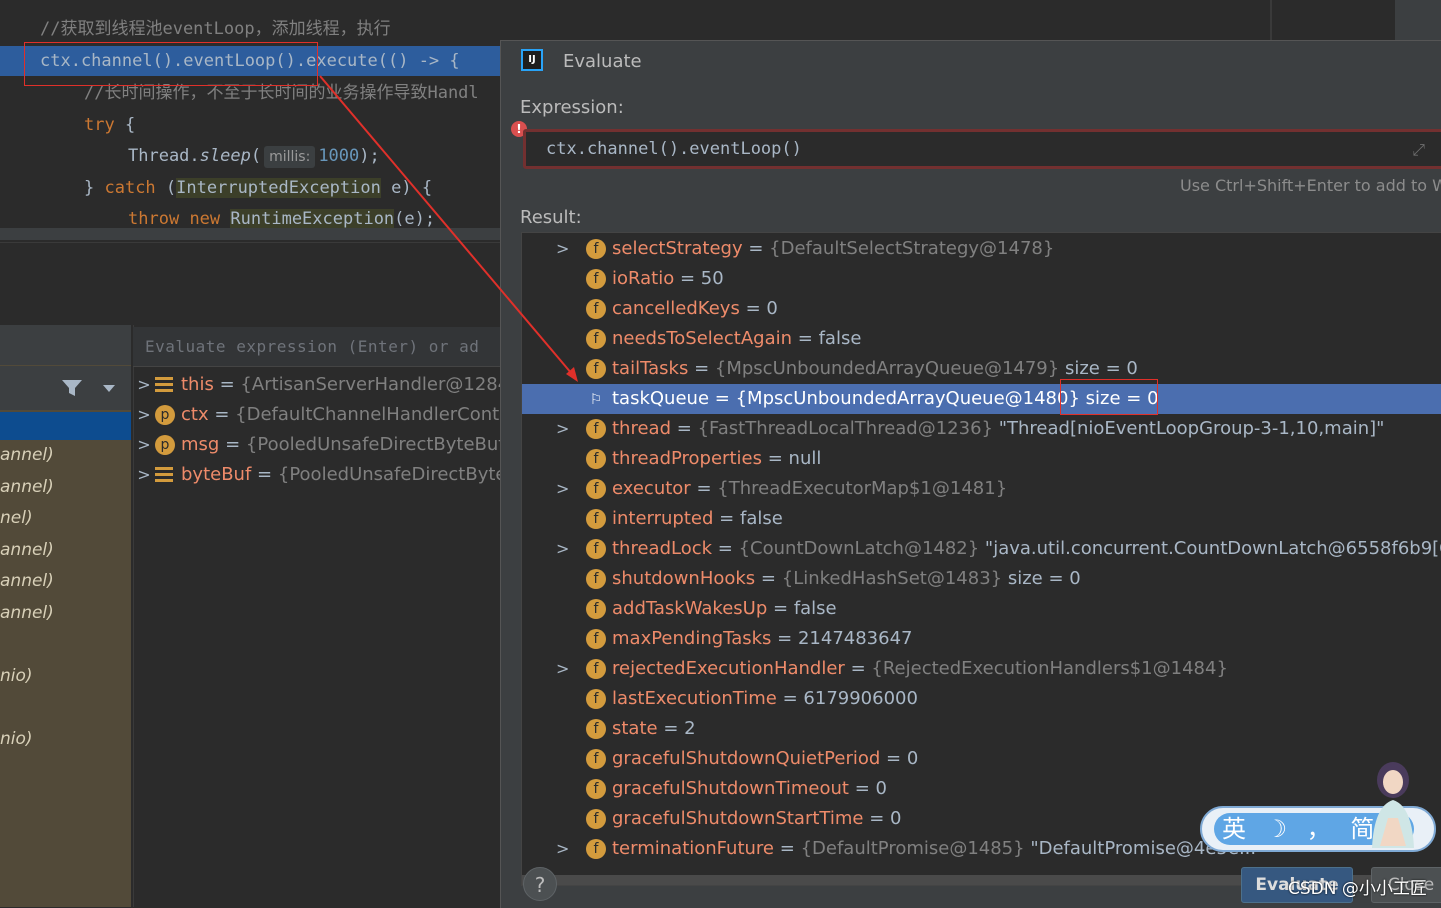  What do you see at coordinates (650, 368) in the screenshot?
I see `field-name: tailTasks` at bounding box center [650, 368].